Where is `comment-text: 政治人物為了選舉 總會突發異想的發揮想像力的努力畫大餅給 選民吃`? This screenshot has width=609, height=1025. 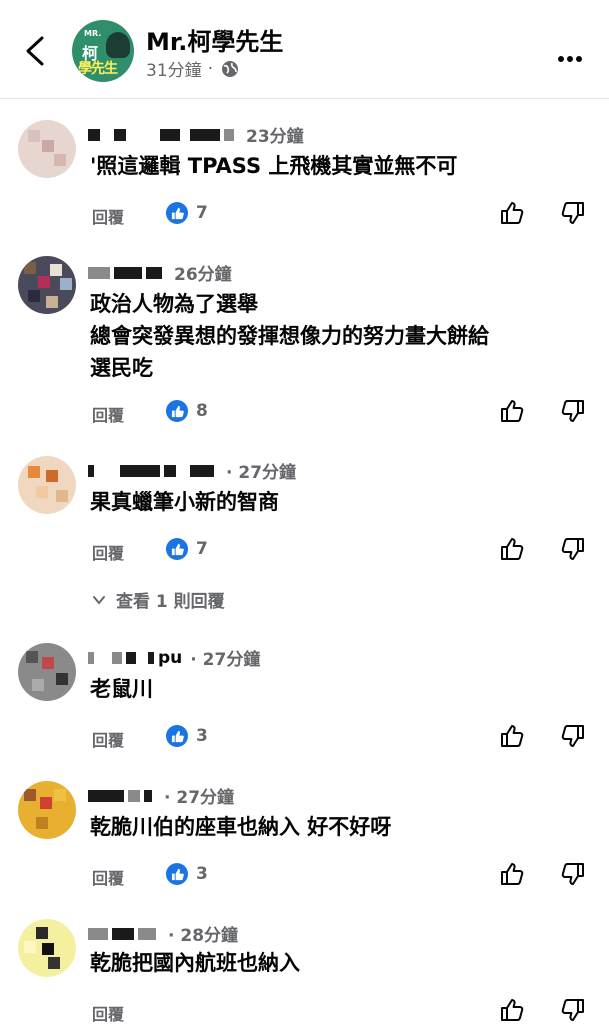 comment-text: 政治人物為了選舉 總會突發異想的發揮想像力的努力畫大餅給 選民吃 is located at coordinates (289, 336).